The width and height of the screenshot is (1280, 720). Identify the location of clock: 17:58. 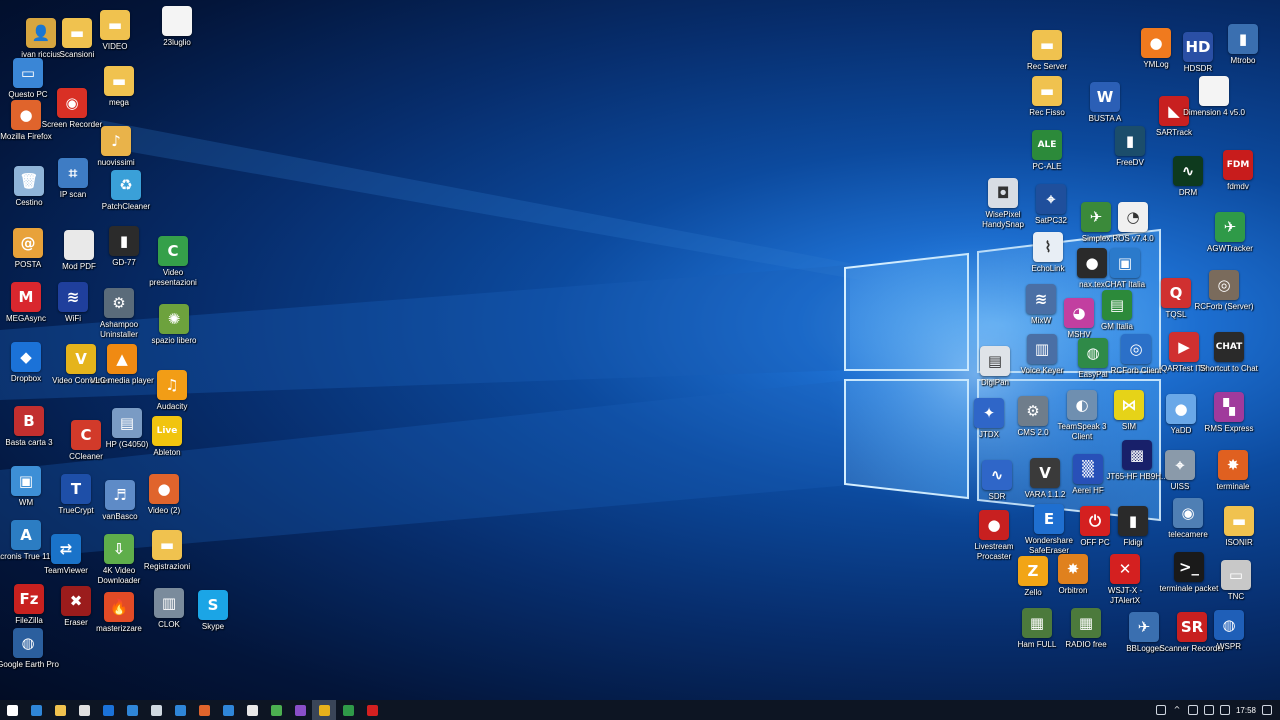
(1246, 710).